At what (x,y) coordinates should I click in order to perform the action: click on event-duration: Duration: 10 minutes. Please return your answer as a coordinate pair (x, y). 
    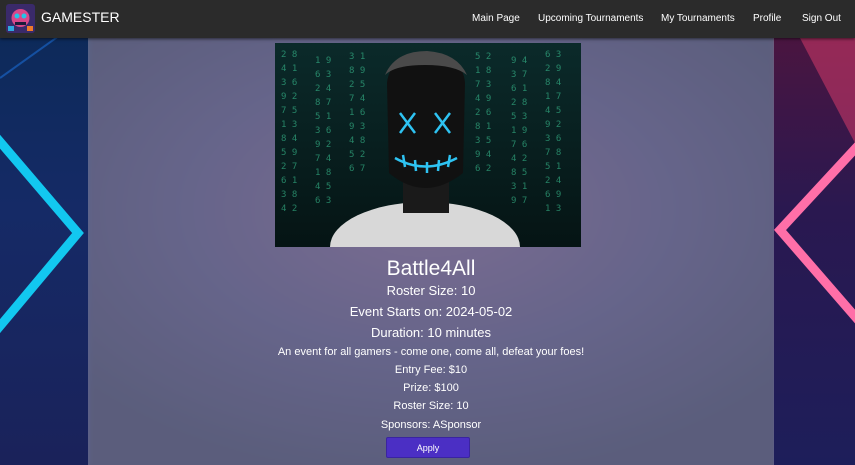
    Looking at the image, I should click on (431, 332).